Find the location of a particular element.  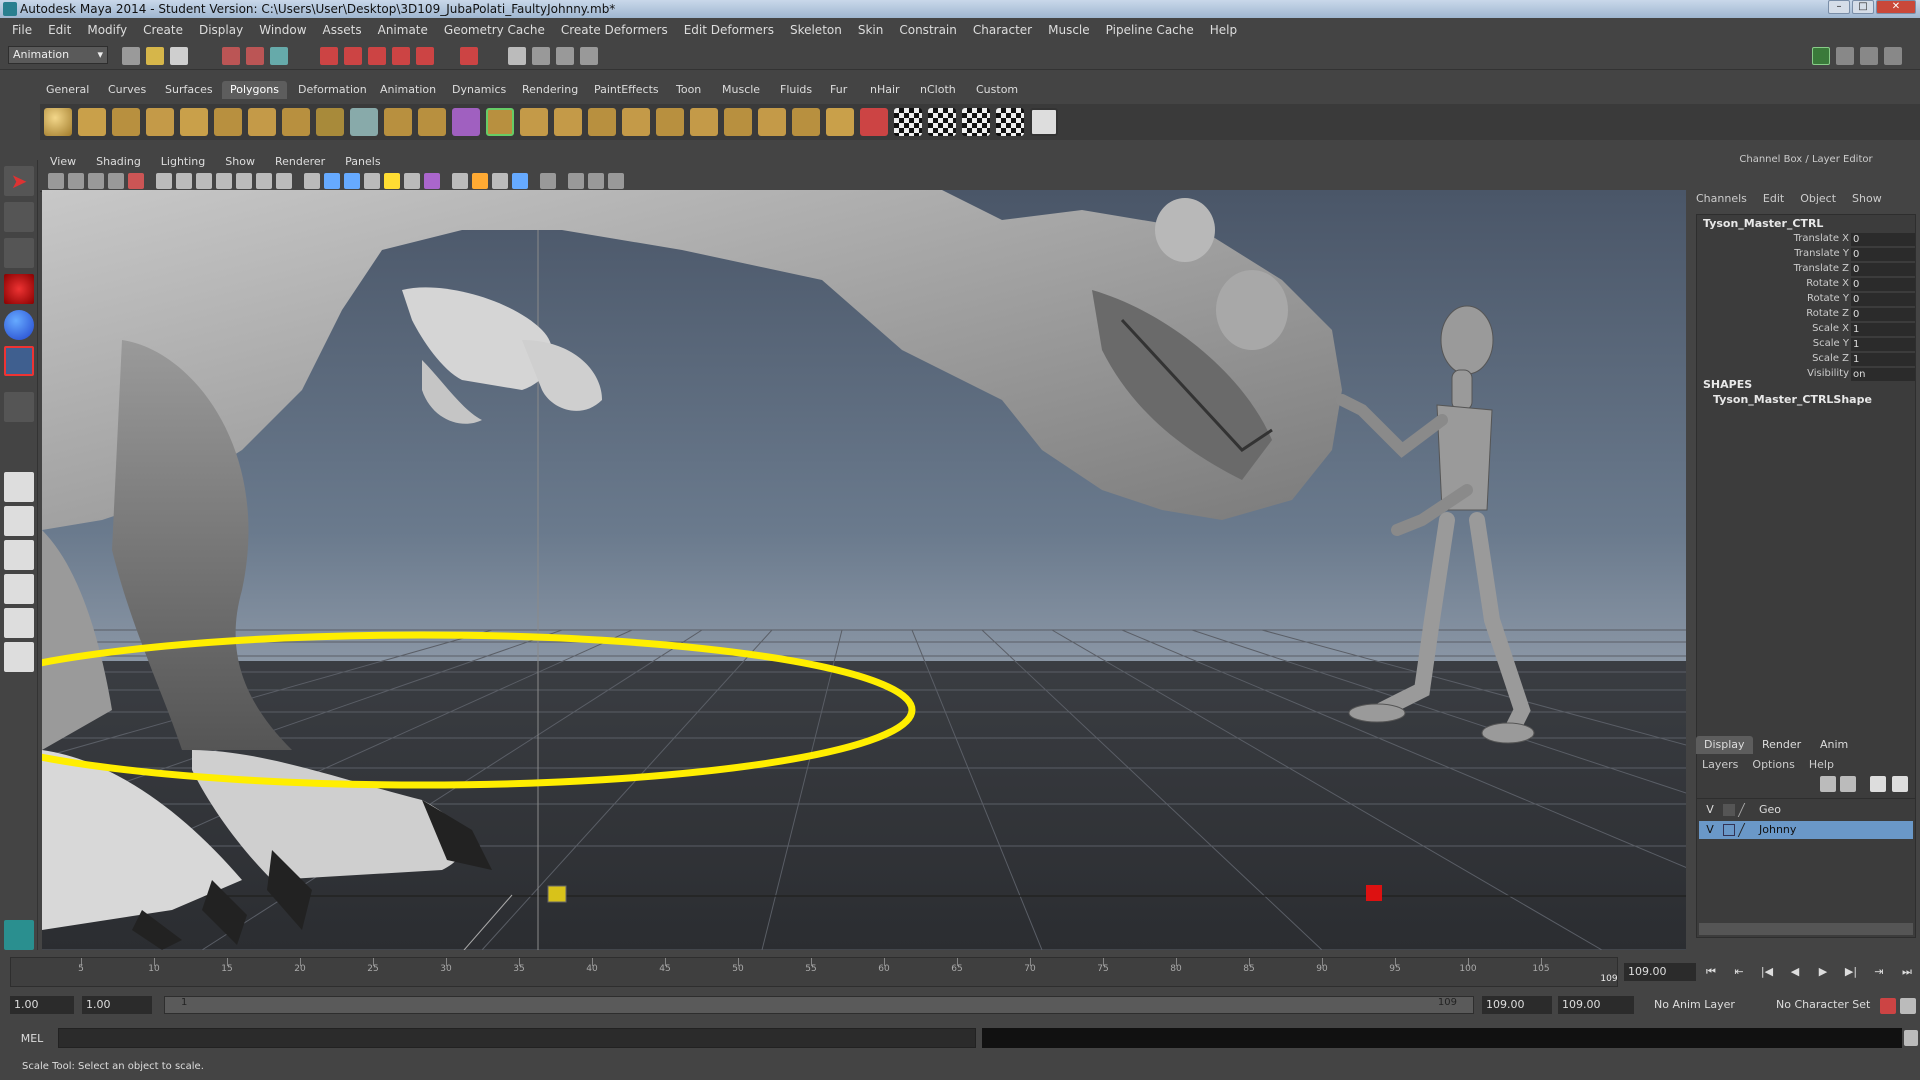

step-back-key-button: ⇤ is located at coordinates (1739, 972).